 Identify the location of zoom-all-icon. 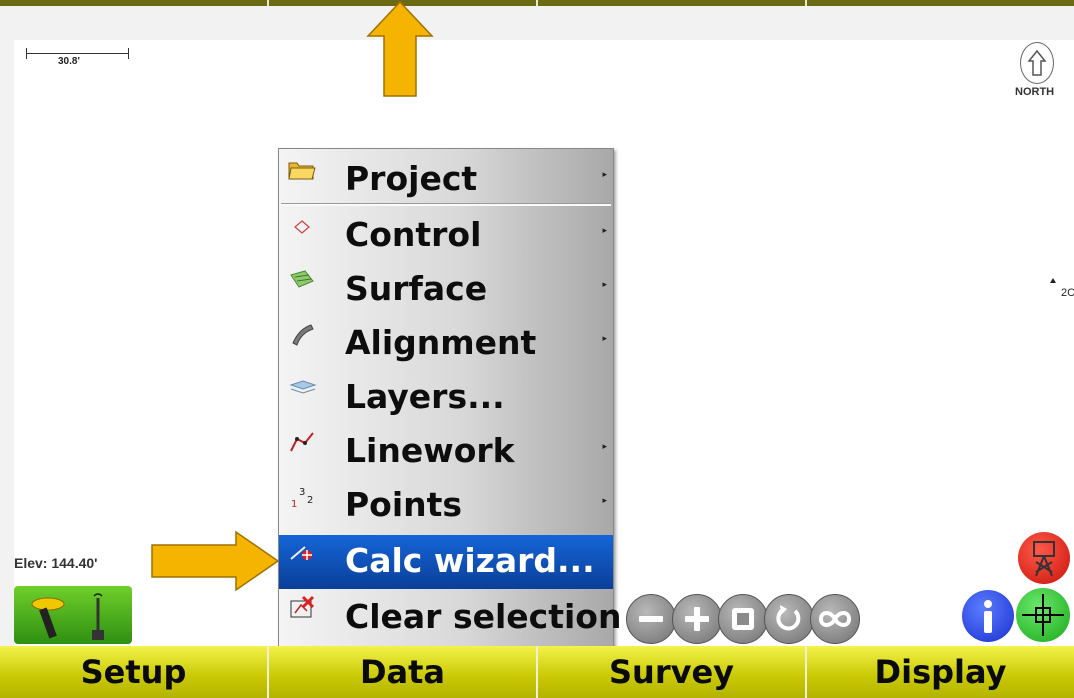
(835, 619).